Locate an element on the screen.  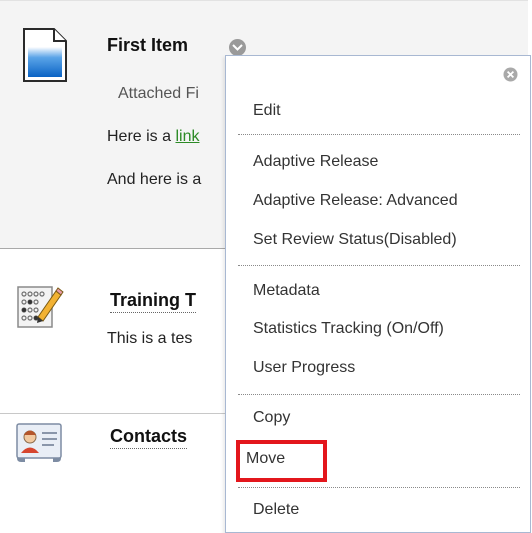
item-description: This is a tes is located at coordinates (150, 338).